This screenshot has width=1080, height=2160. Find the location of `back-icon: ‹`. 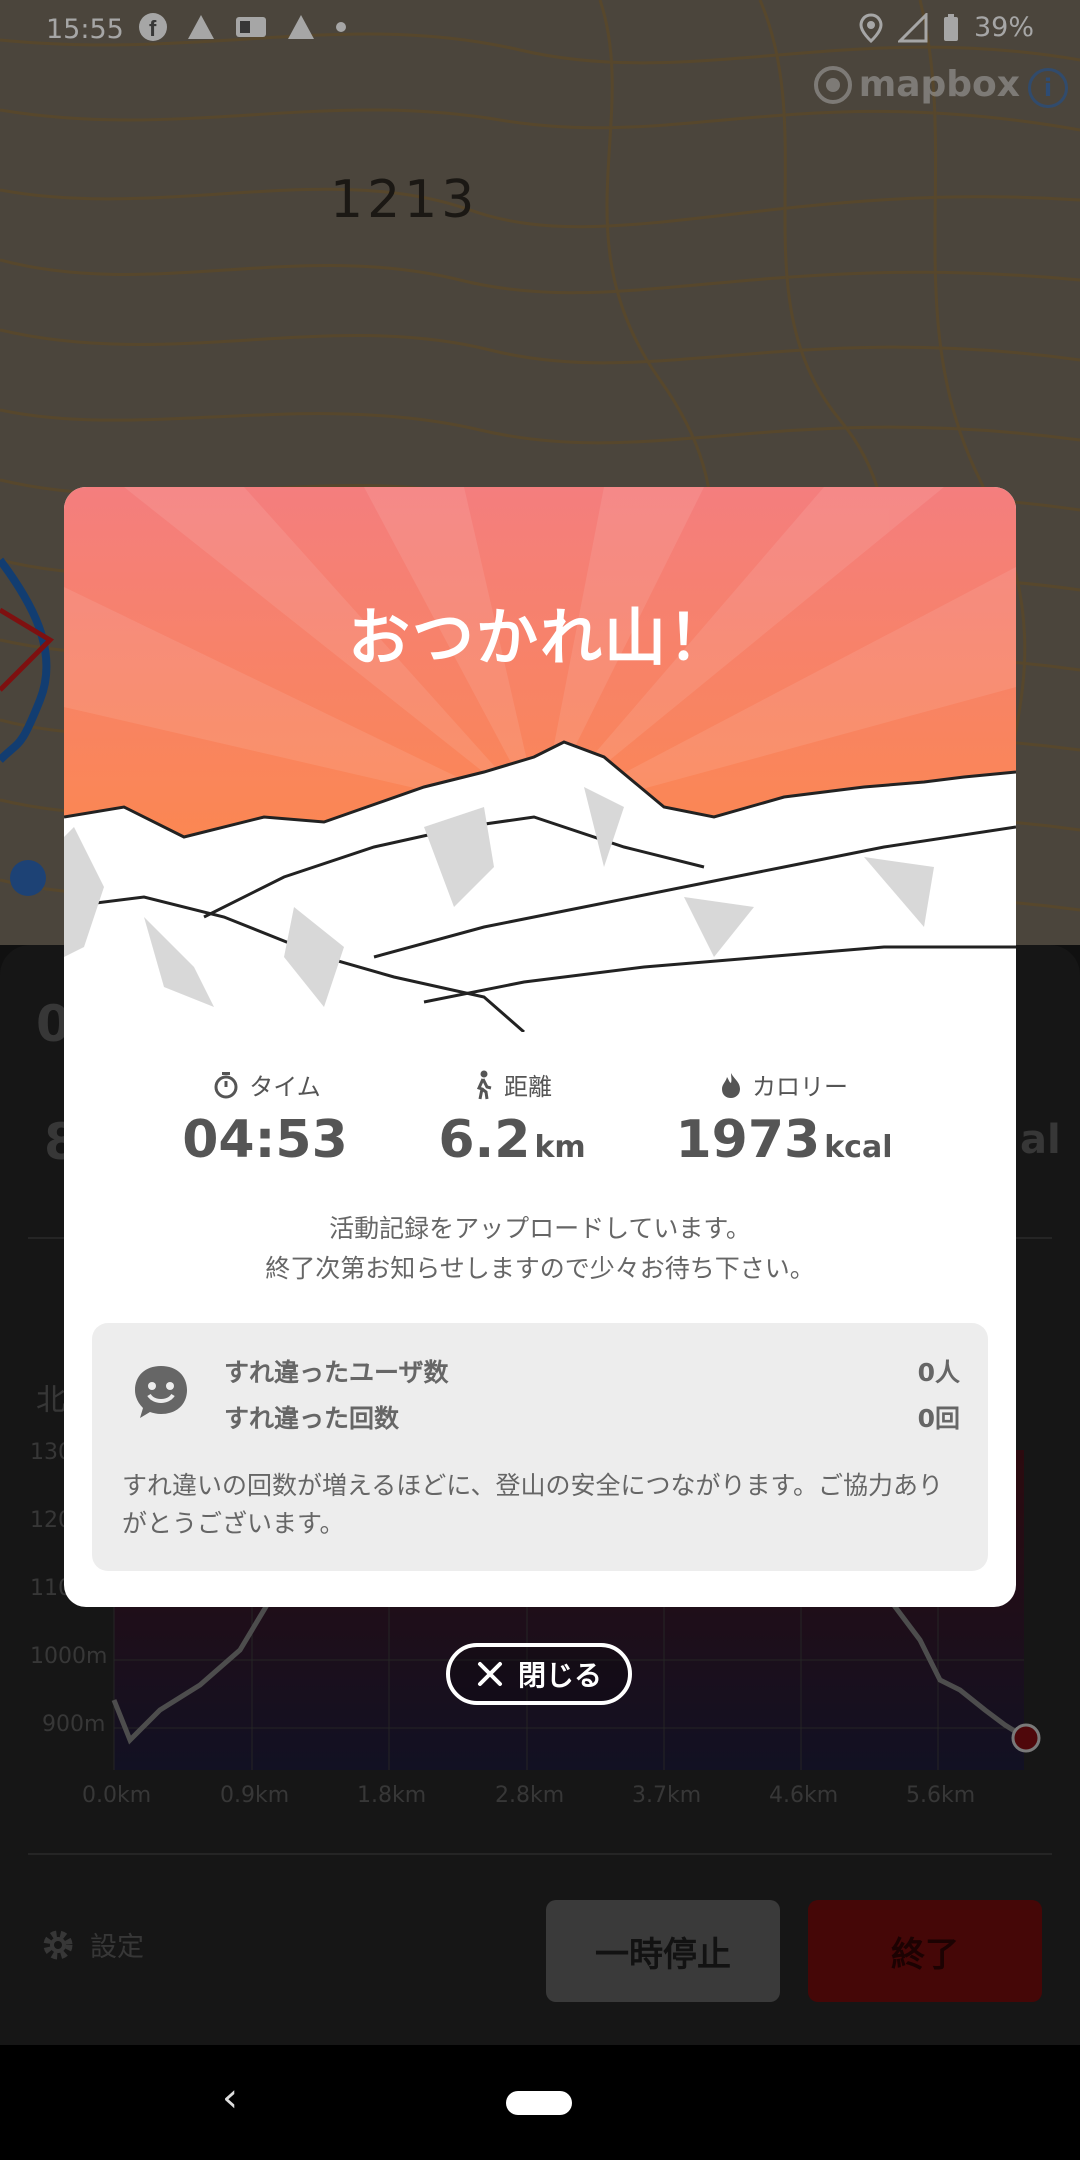

back-icon: ‹ is located at coordinates (230, 2098).